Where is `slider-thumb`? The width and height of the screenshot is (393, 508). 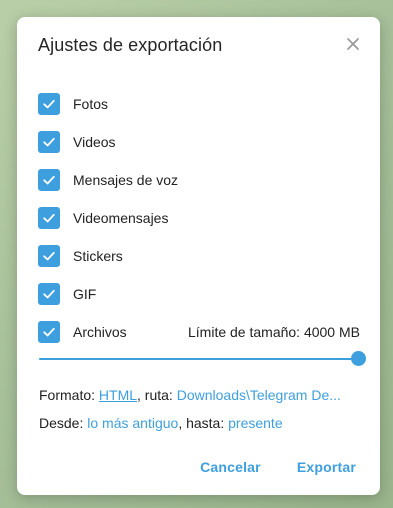
slider-thumb is located at coordinates (358, 358).